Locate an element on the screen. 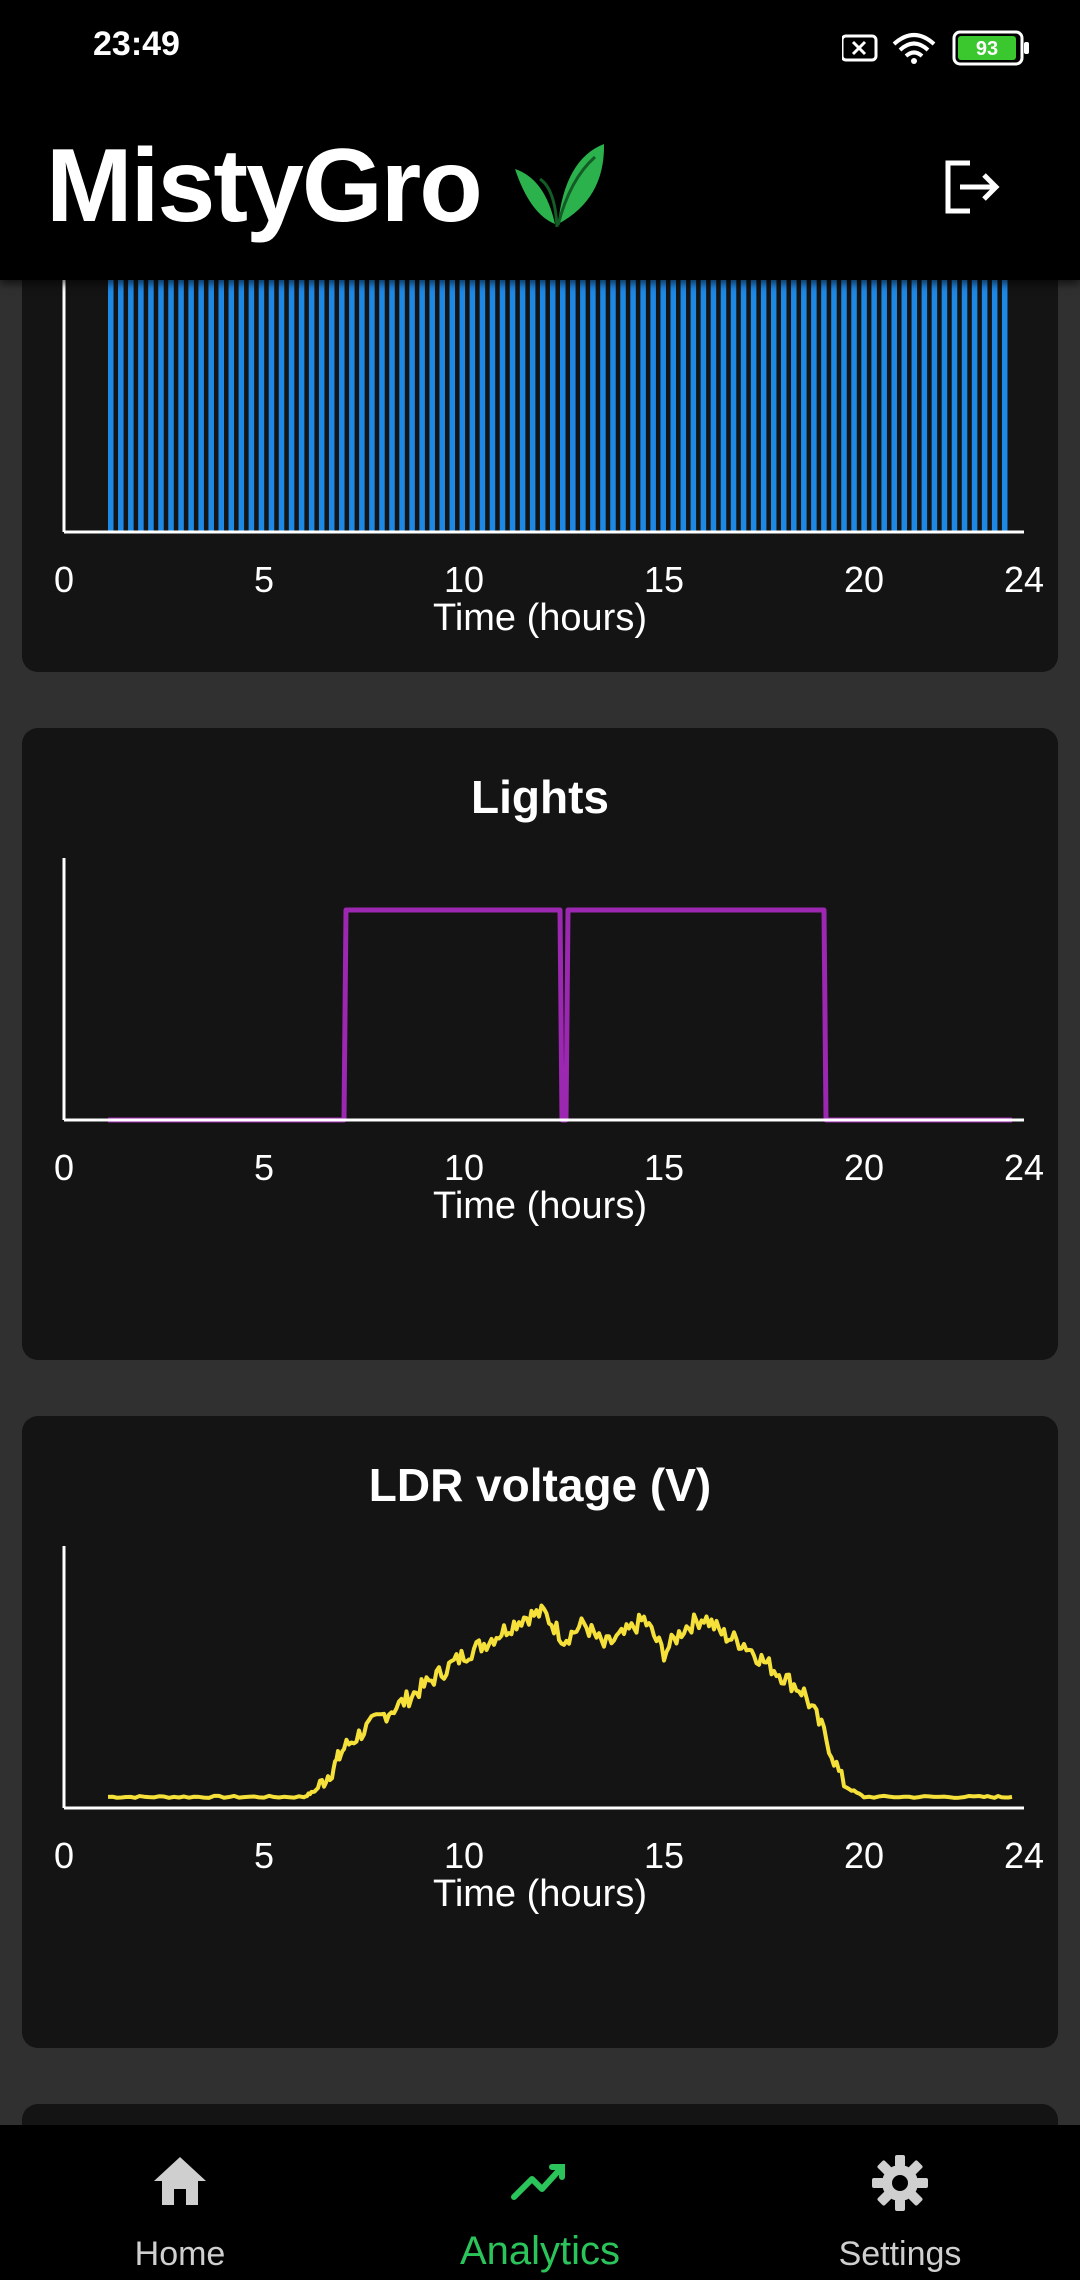  x-tick-label: 10 is located at coordinates (464, 1855).